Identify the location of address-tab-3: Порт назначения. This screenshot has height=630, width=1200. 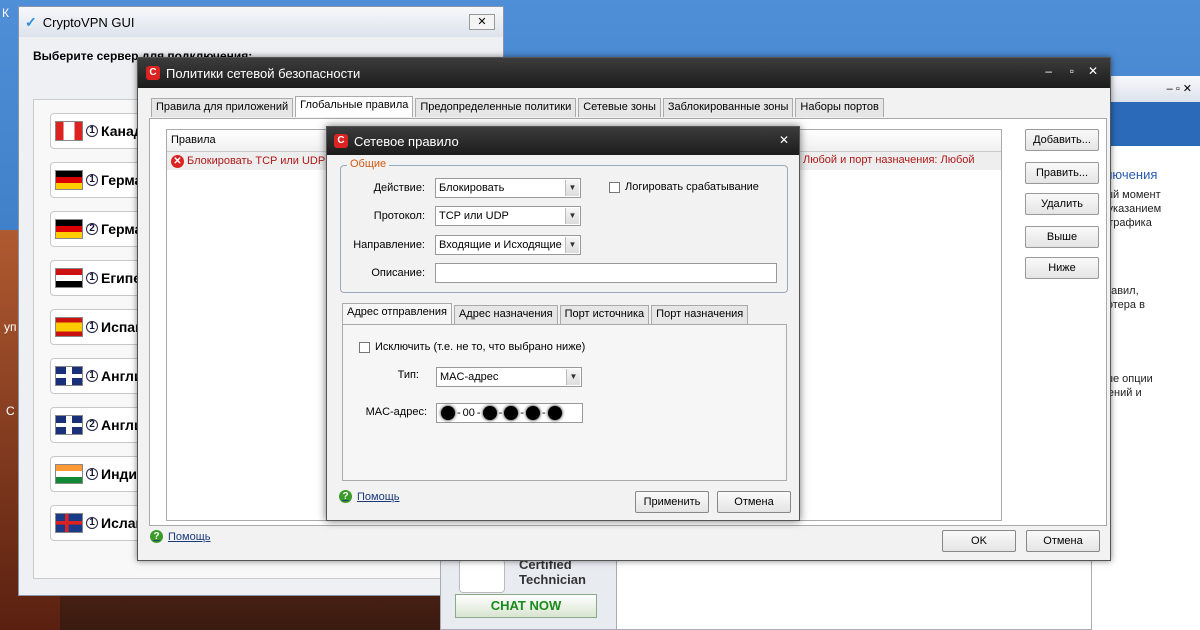
(700, 314).